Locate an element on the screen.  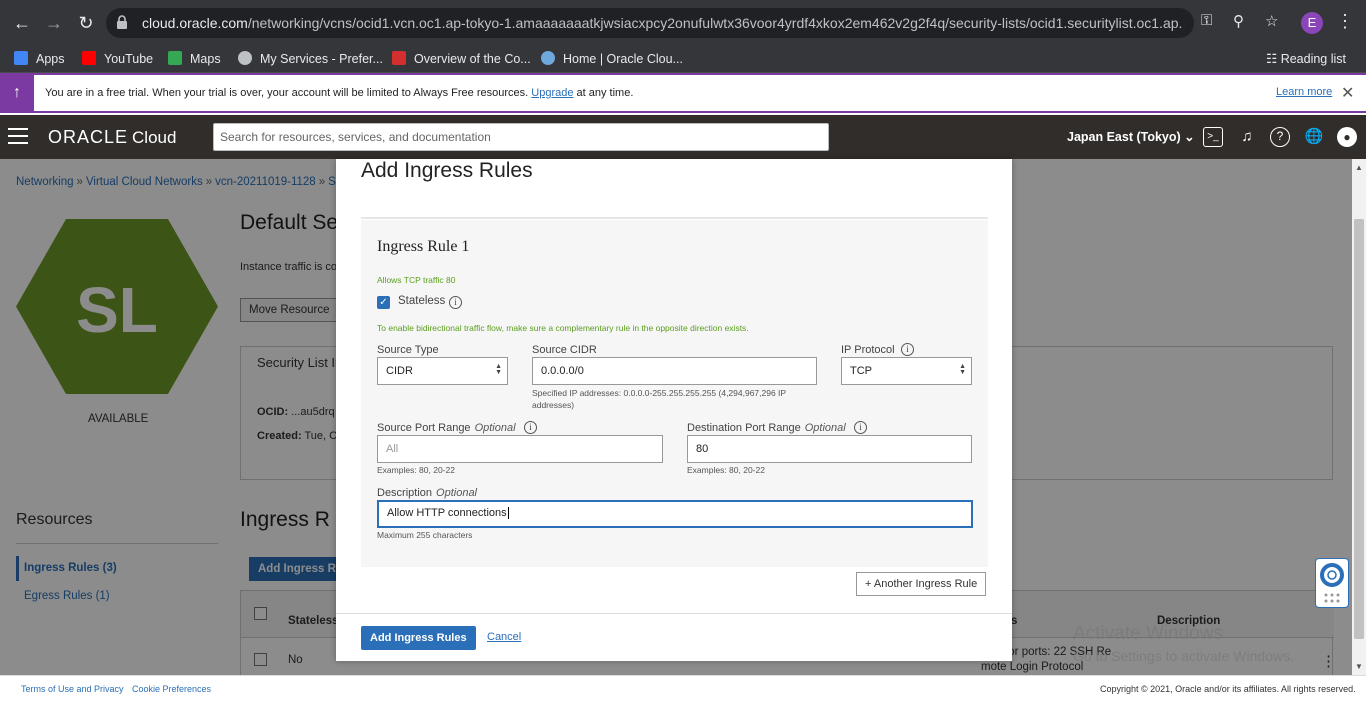
activate-windows-subtitle: Go to Settings to activate Windows. is located at coordinates (1183, 656).